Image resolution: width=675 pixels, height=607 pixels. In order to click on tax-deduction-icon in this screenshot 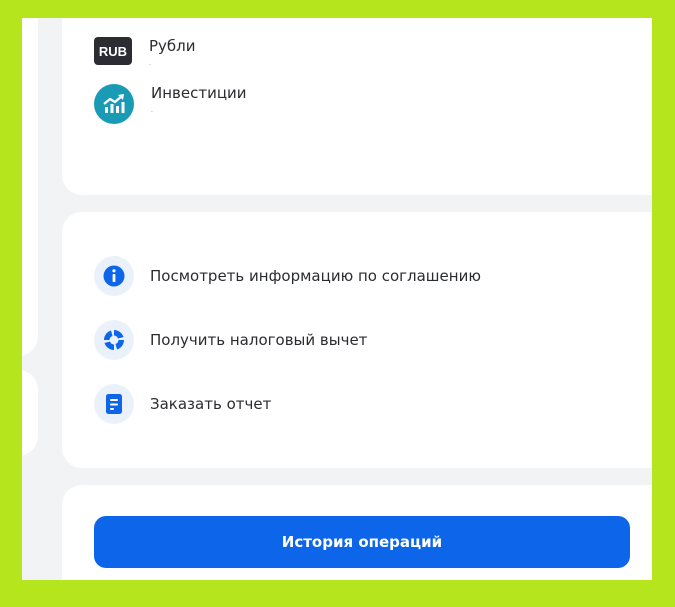, I will do `click(114, 340)`.